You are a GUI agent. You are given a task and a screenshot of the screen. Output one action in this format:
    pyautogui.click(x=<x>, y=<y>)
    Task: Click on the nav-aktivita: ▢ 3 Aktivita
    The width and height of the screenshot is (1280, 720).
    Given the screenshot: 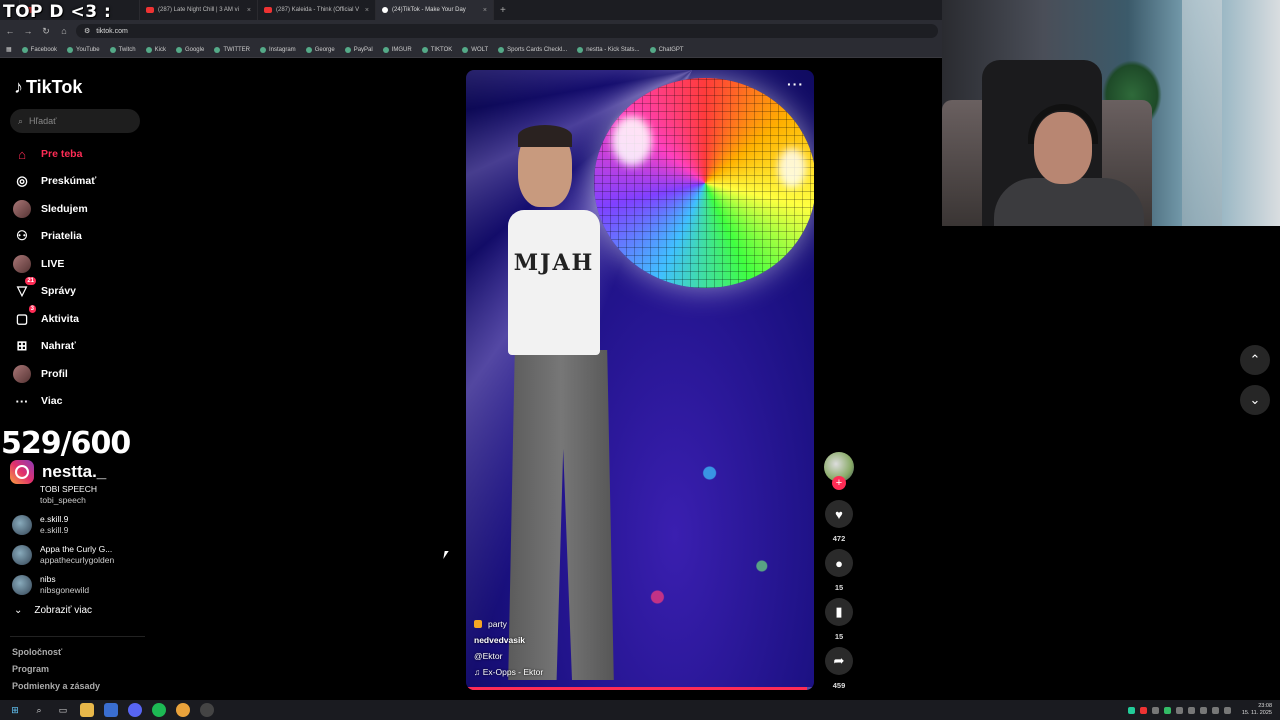 What is the action you would take?
    pyautogui.click(x=45, y=317)
    